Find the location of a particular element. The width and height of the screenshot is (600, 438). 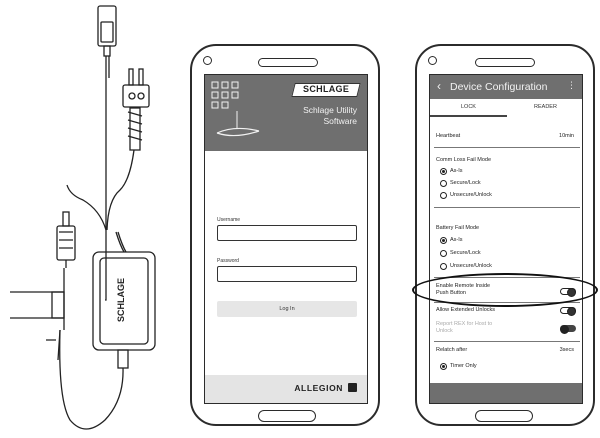

relatch-value: 3secs is located at coordinates (567, 350).